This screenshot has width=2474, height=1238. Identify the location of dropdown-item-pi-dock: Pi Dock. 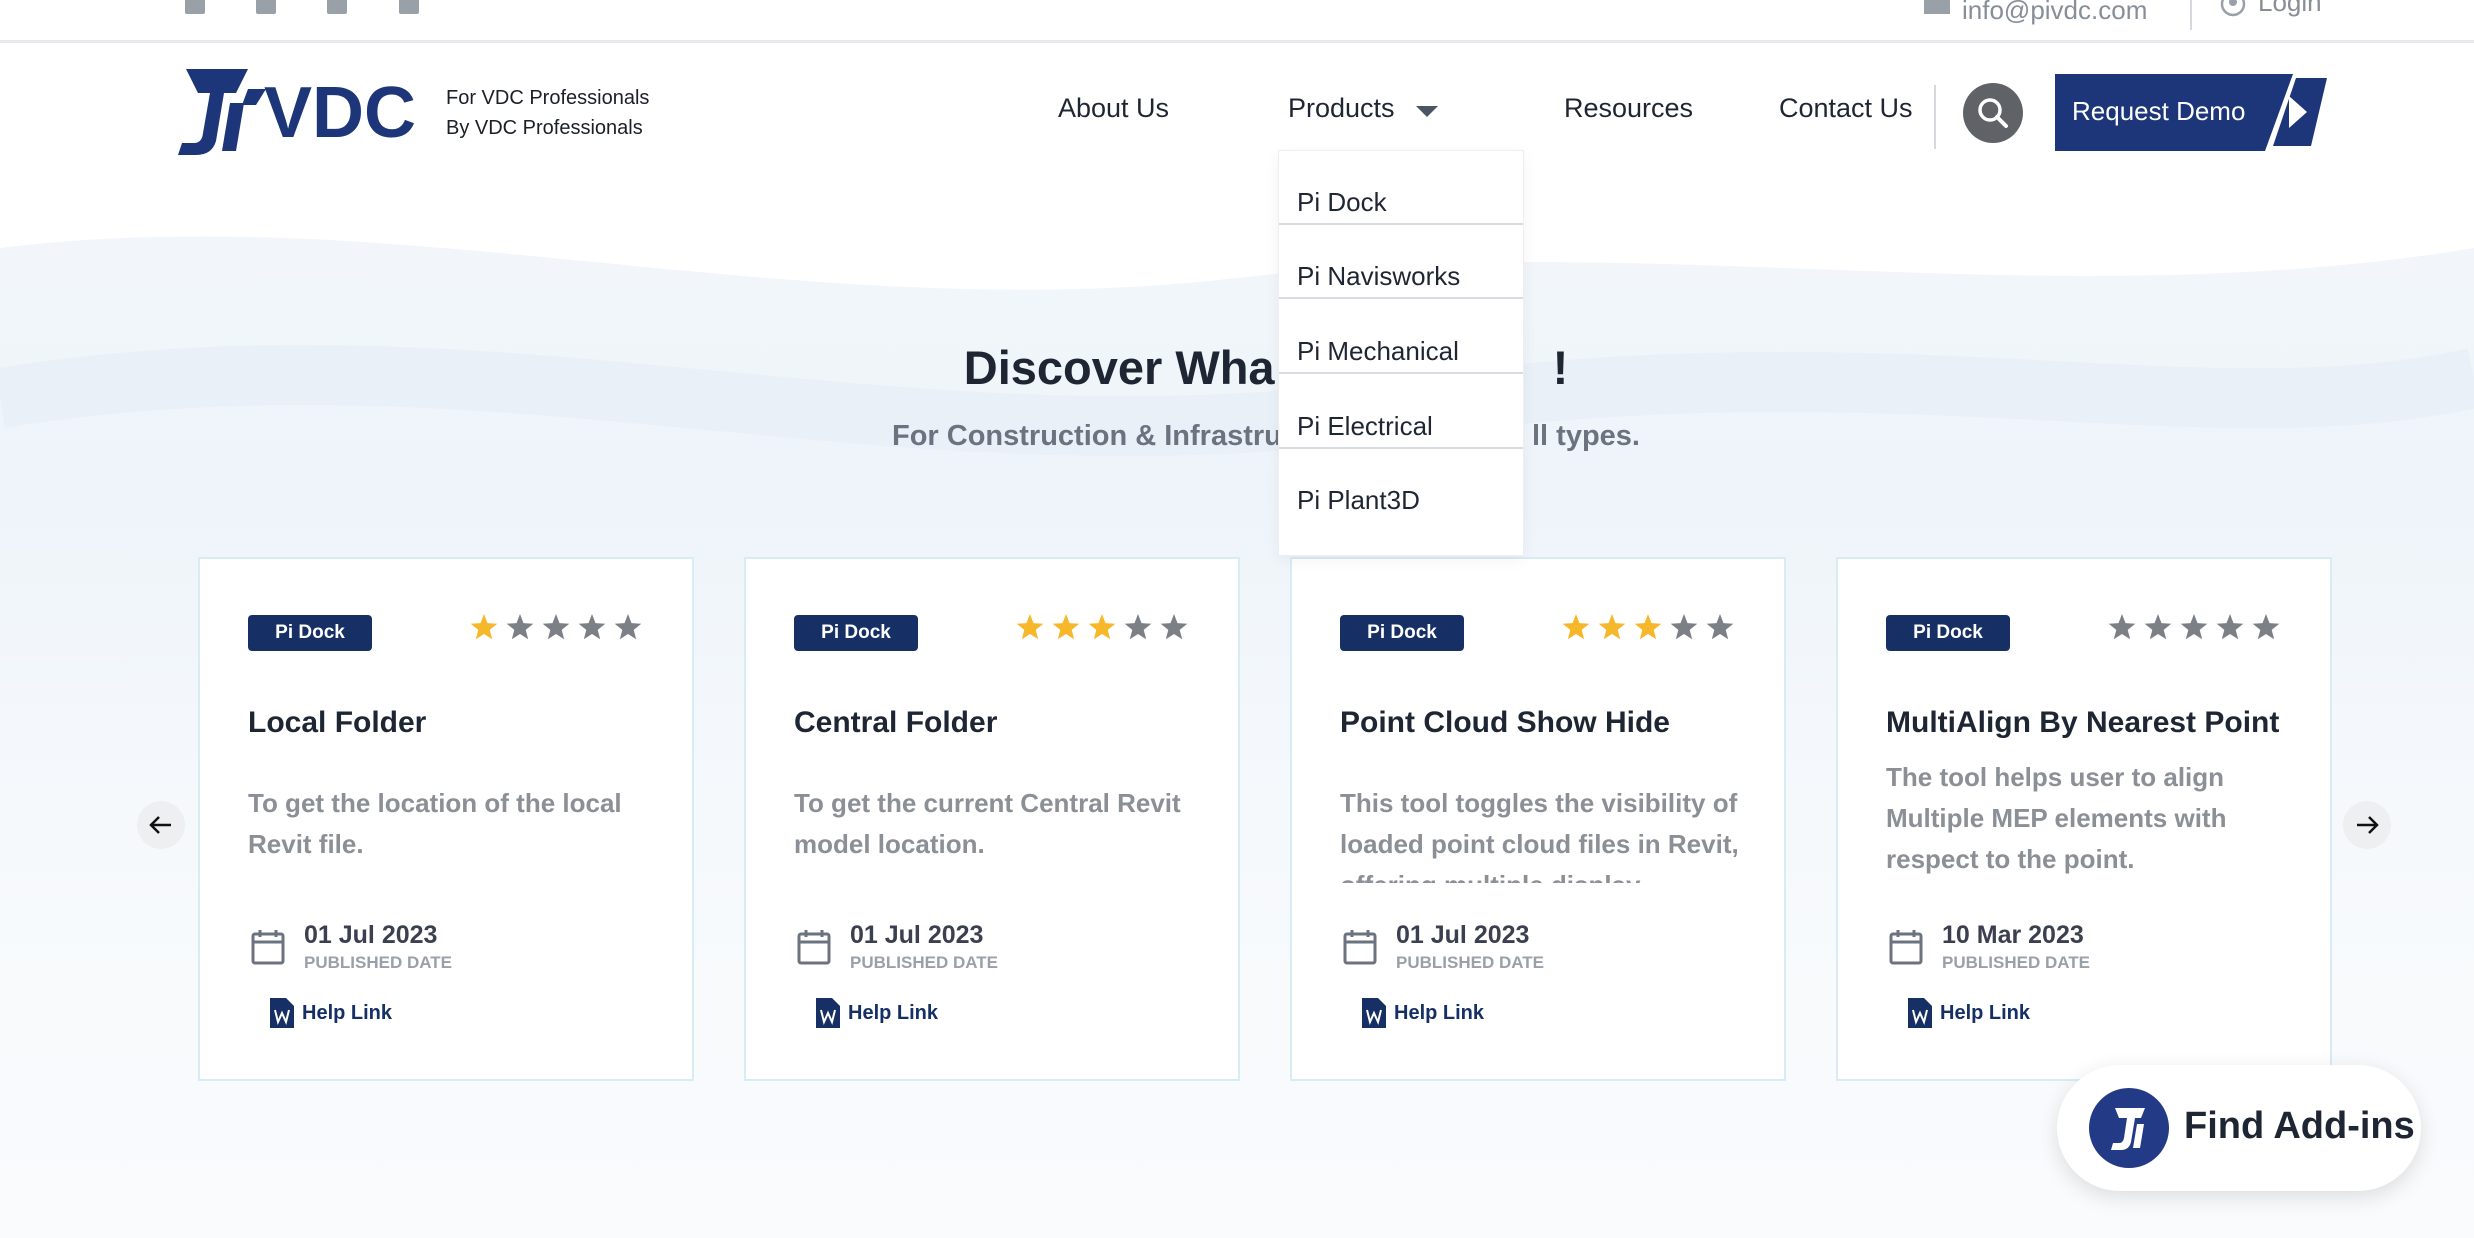
(1401, 188).